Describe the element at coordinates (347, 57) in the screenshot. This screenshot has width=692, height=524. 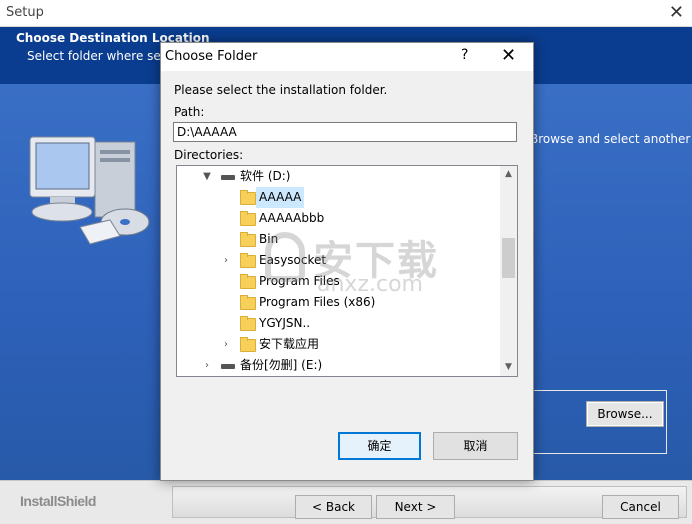
I see `dialog-titlebar: Choose Folder ? ✕` at that location.